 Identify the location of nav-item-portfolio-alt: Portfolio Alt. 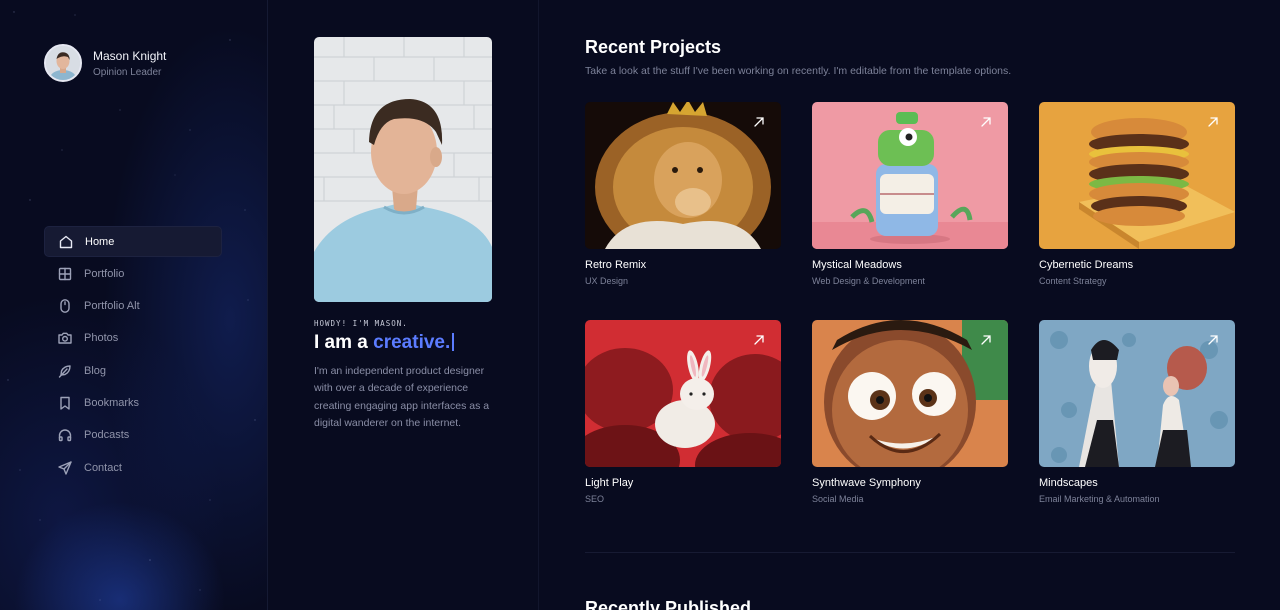
(133, 306).